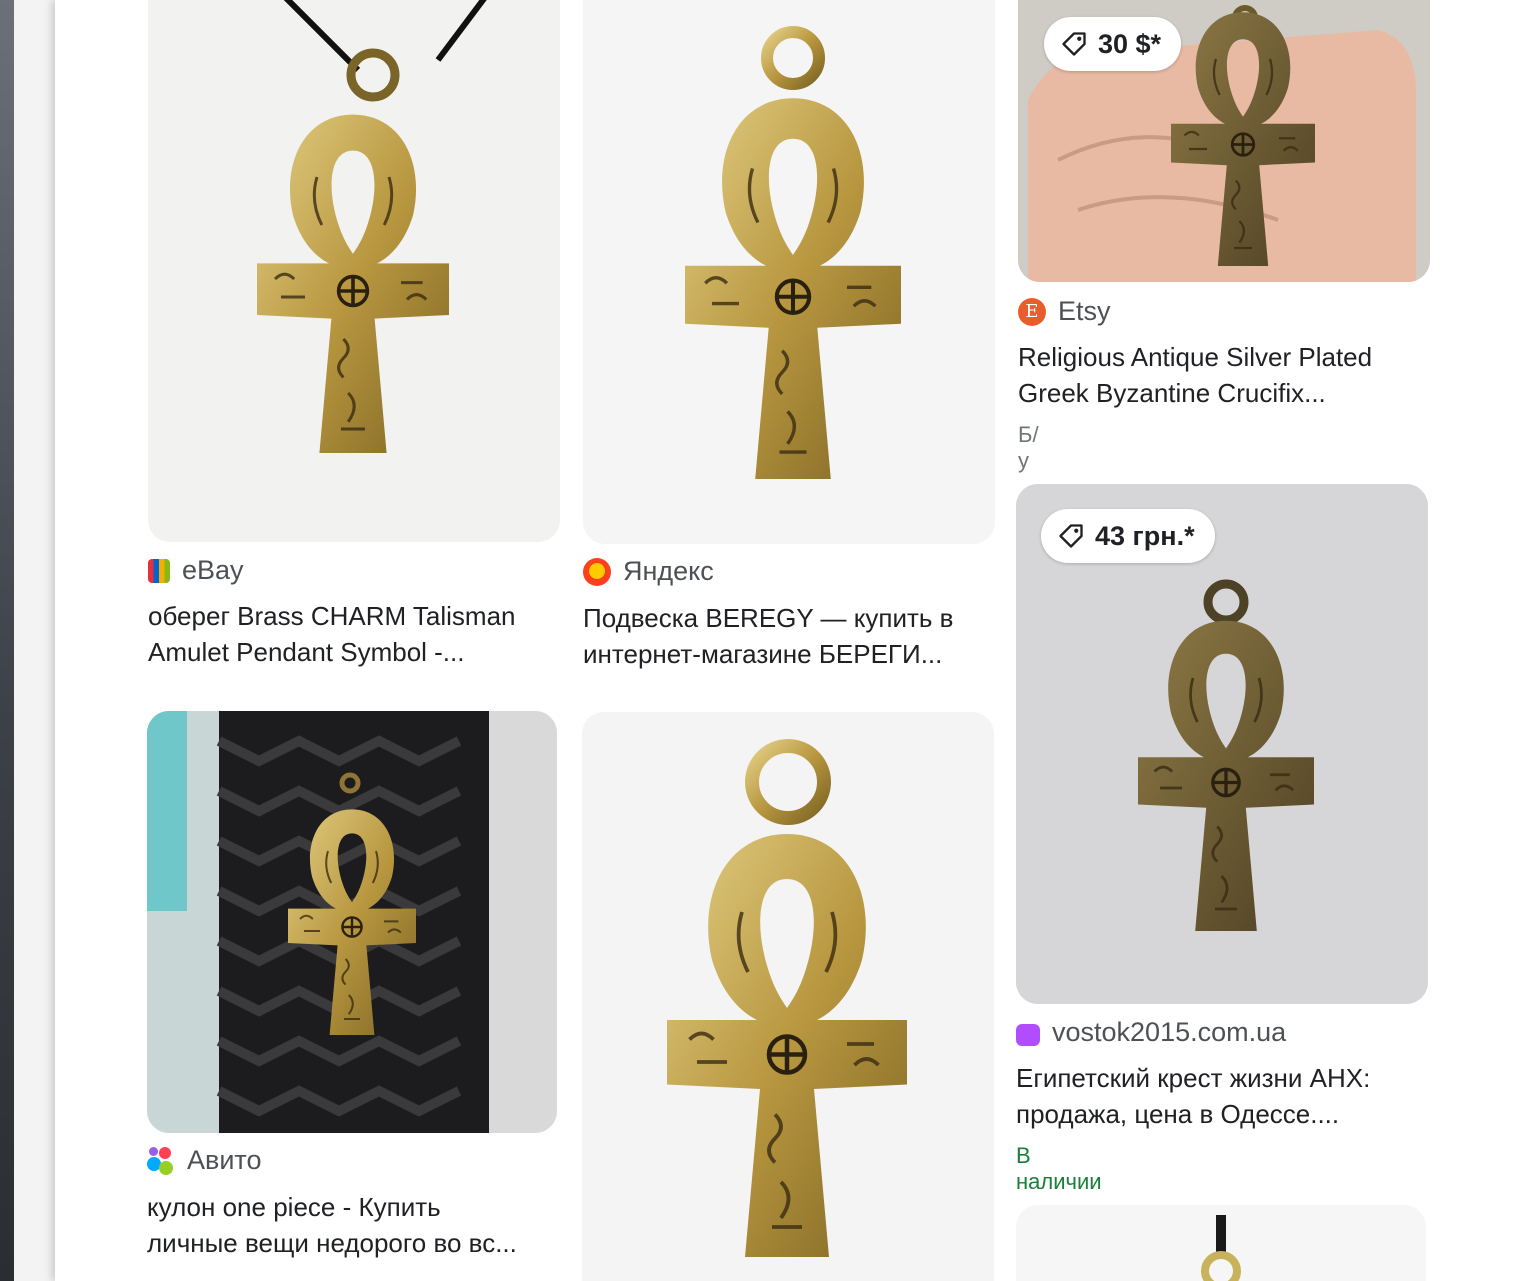 This screenshot has height=1281, width=1525. What do you see at coordinates (224, 1160) in the screenshot?
I see `source-name: Авито` at bounding box center [224, 1160].